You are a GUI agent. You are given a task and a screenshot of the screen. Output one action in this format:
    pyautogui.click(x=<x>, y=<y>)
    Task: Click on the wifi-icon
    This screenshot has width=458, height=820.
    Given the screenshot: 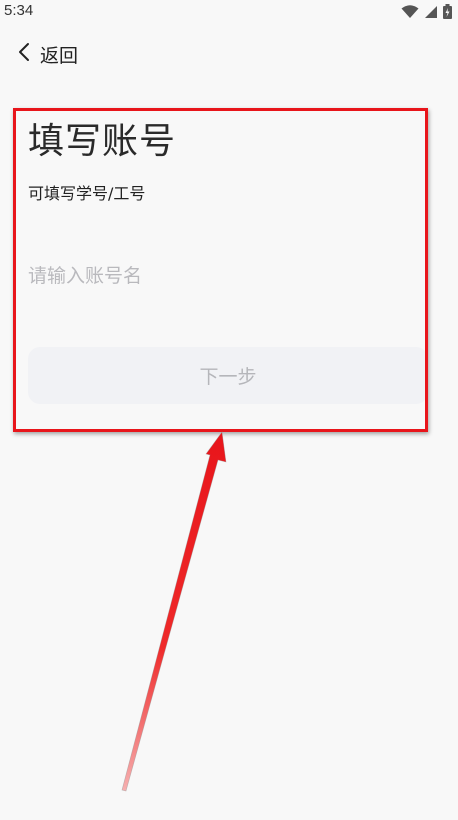 What is the action you would take?
    pyautogui.click(x=410, y=13)
    